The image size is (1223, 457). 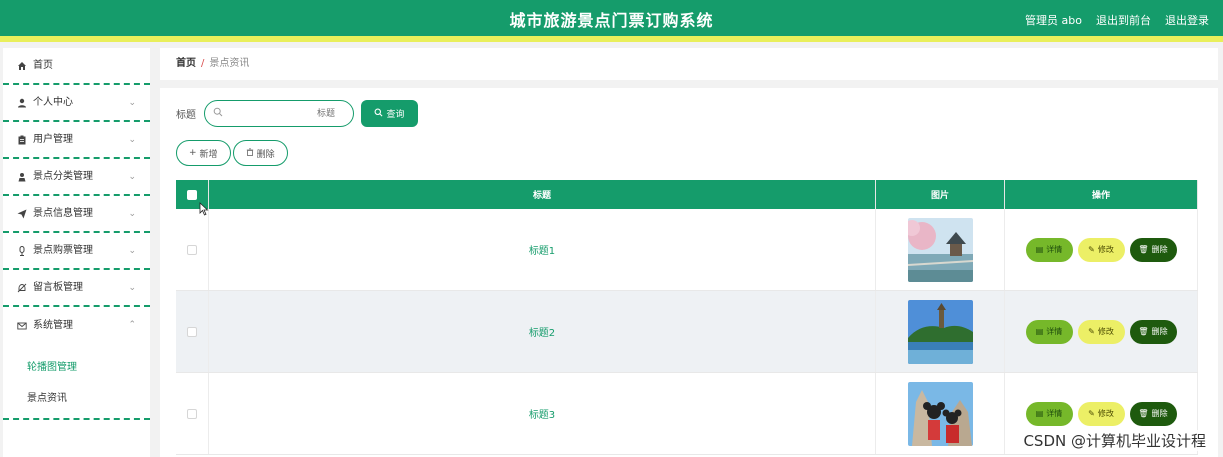 I want to click on home-icon, so click(x=22, y=66).